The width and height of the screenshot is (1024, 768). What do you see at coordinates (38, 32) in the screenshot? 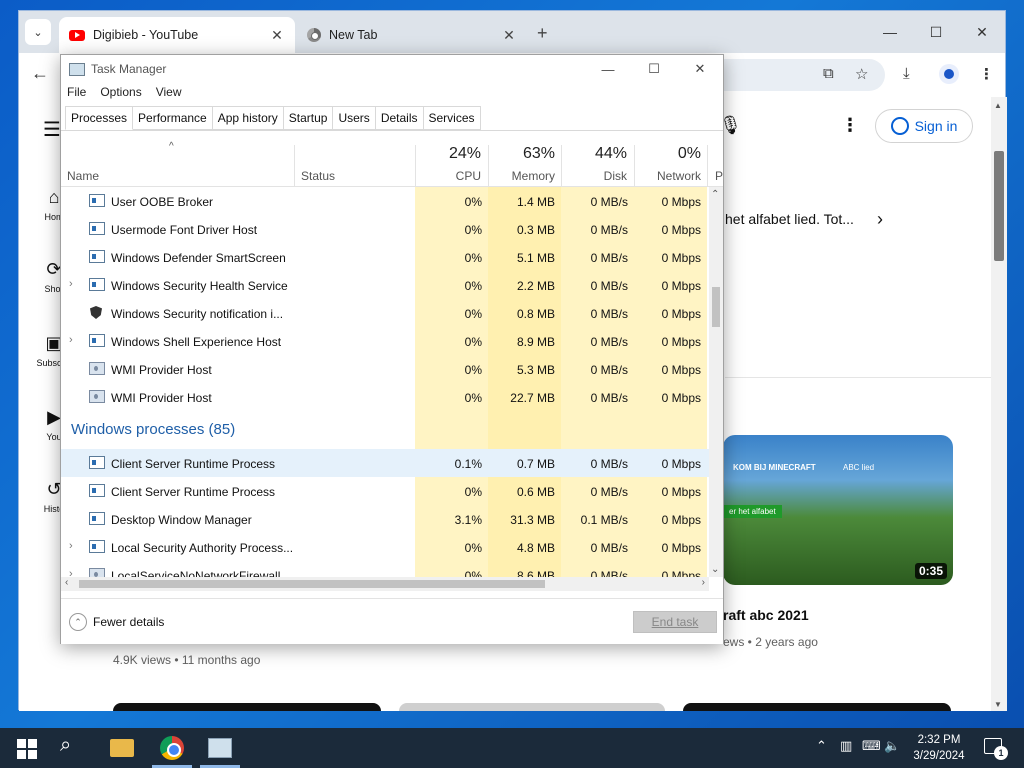
I see `tab-search-button: ⌄` at bounding box center [38, 32].